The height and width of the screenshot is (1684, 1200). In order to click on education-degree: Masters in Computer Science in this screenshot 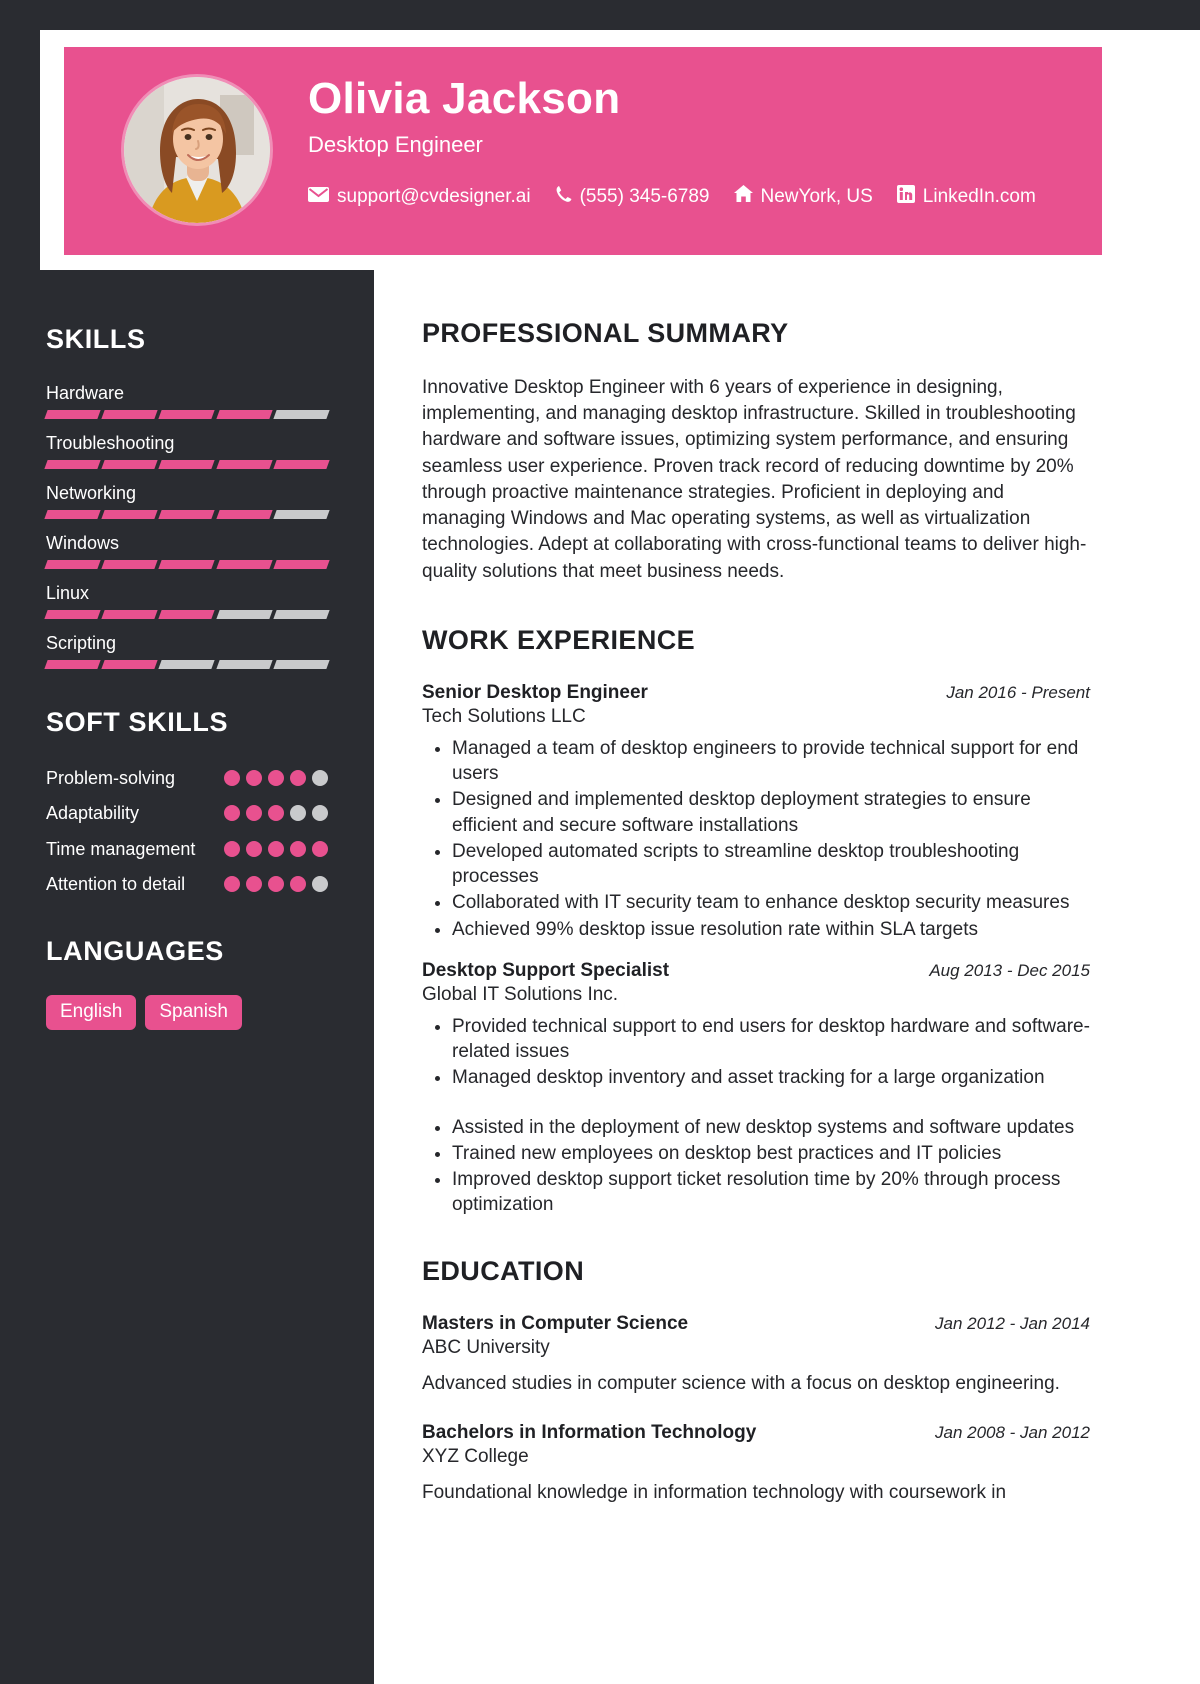, I will do `click(555, 1323)`.